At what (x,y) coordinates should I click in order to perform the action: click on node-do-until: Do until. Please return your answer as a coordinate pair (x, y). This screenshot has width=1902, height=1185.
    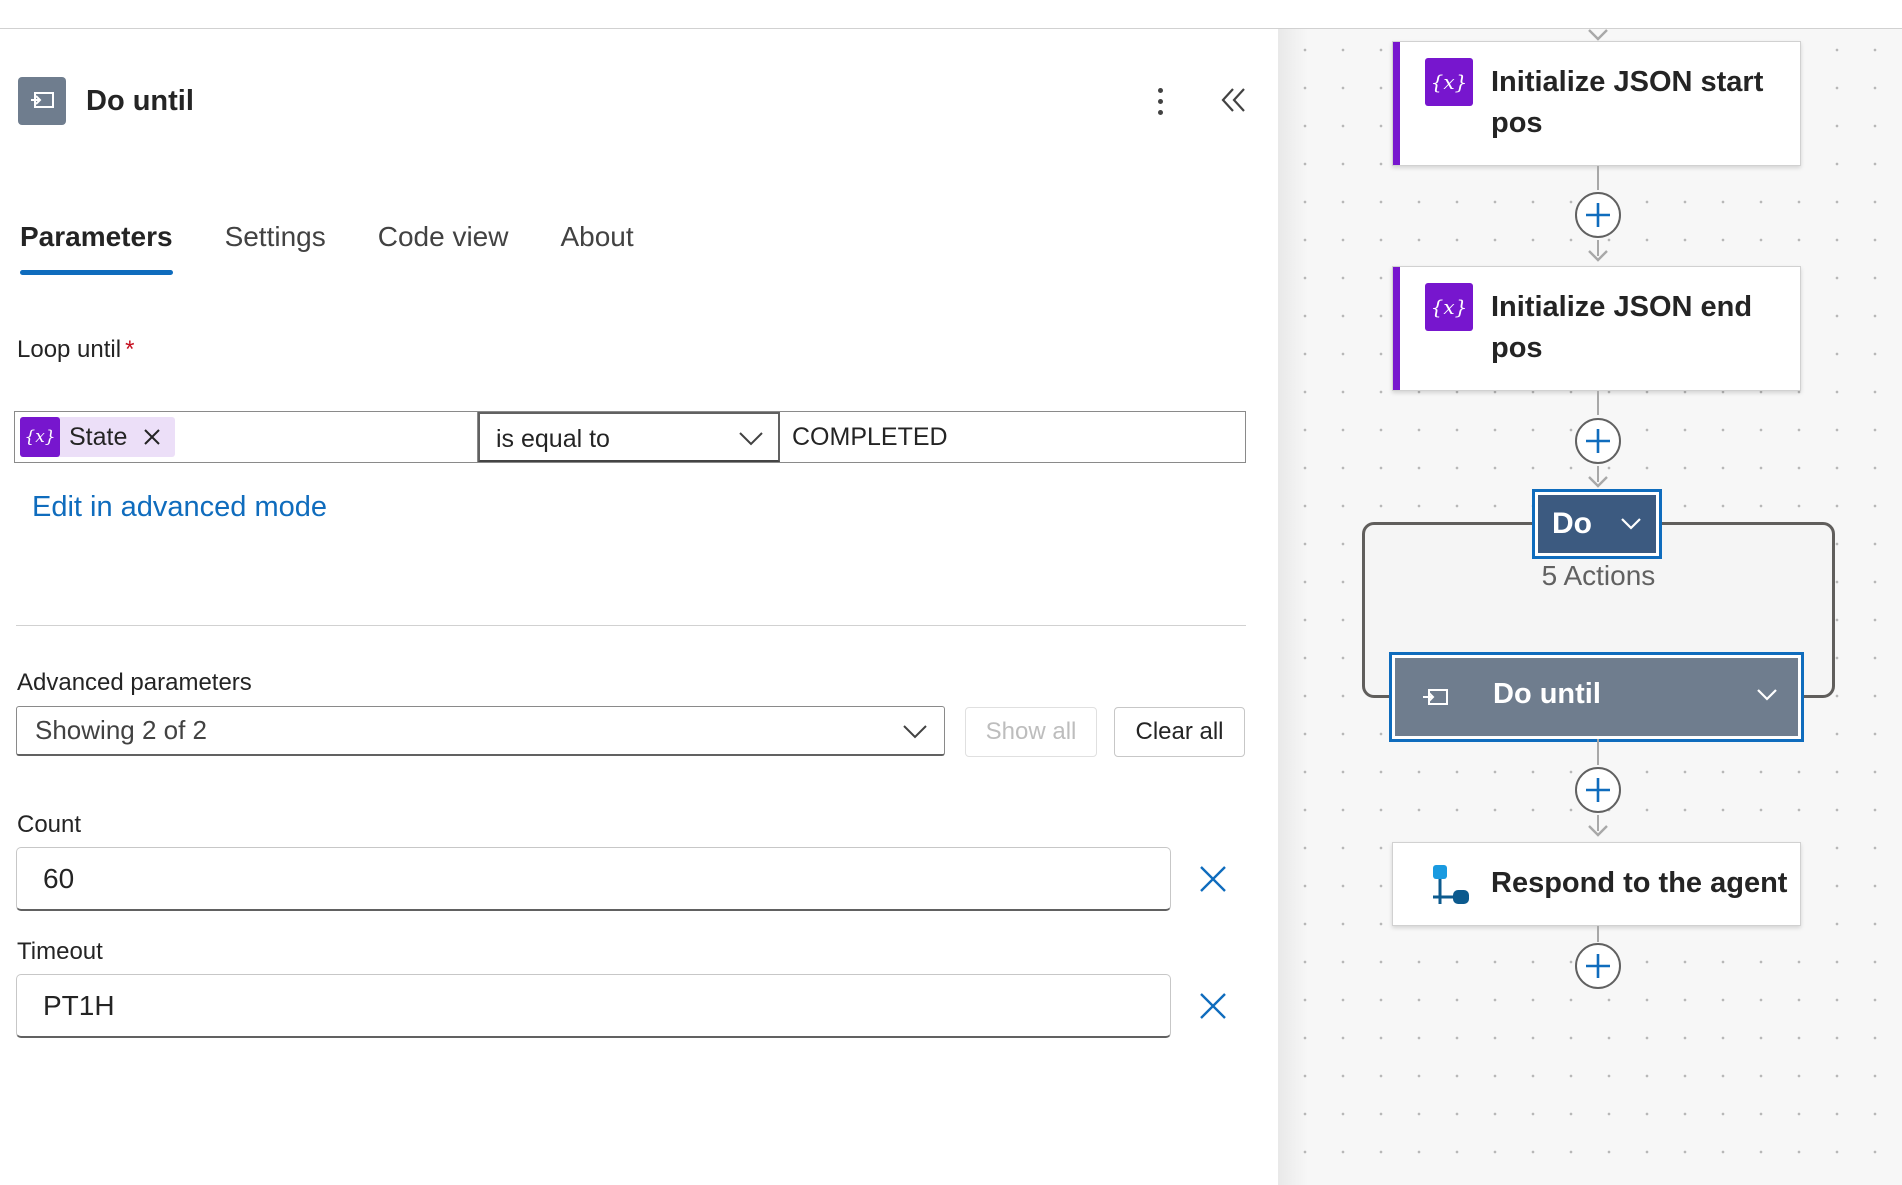
    Looking at the image, I should click on (1596, 697).